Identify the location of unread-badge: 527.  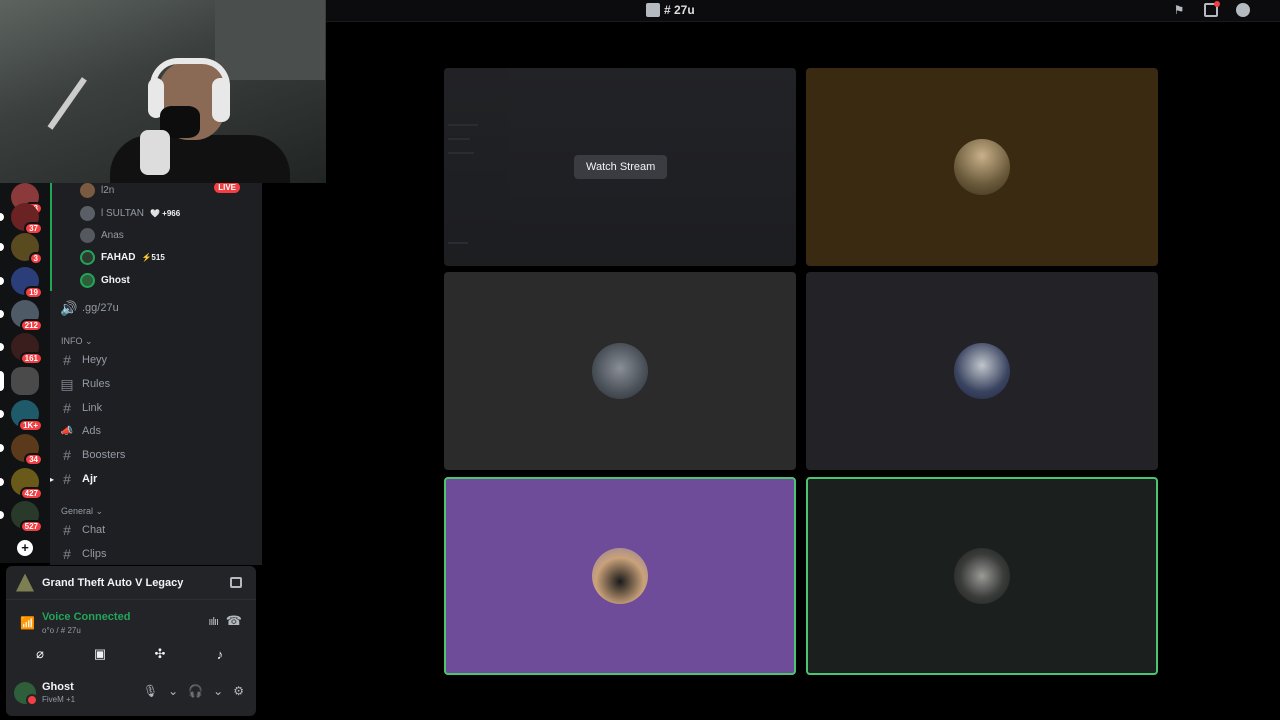
(31, 526).